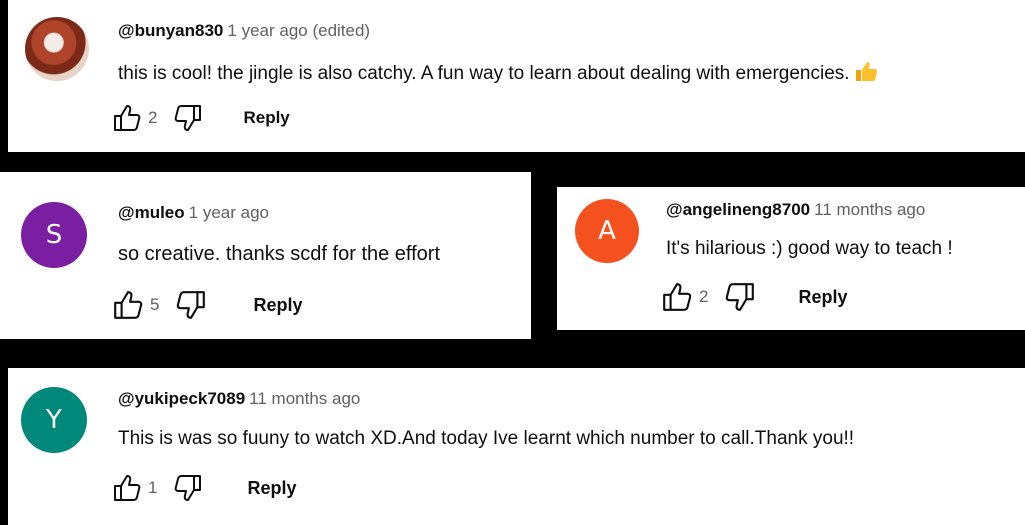 The height and width of the screenshot is (525, 1025). I want to click on author-handle: @yukipeck7089, so click(181, 398).